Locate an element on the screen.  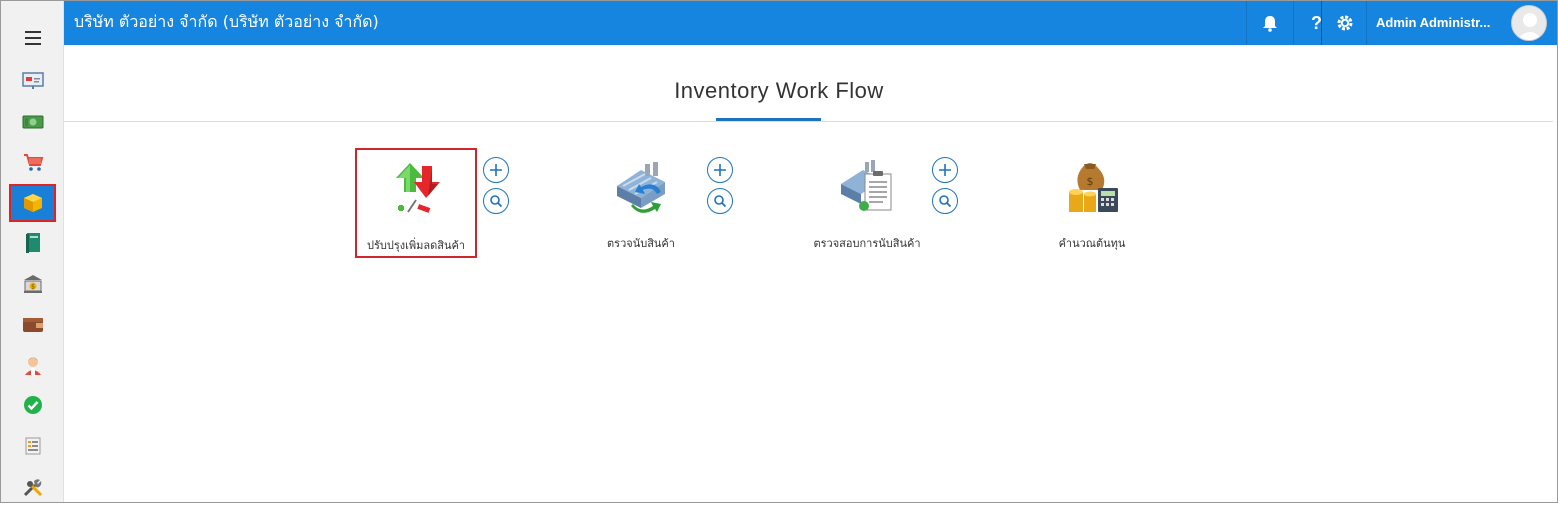
title-divider is located at coordinates (808, 121).